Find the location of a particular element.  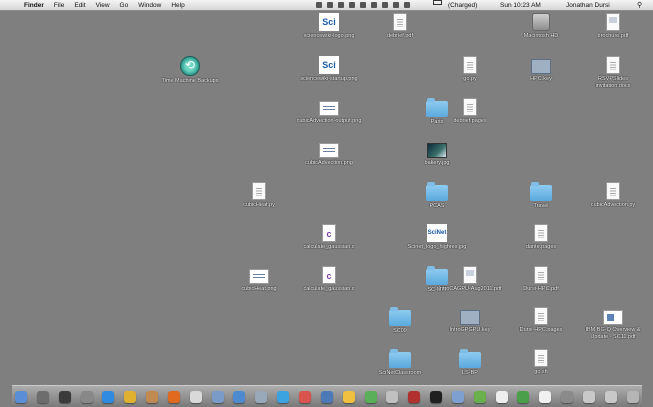

netnewswire-icon is located at coordinates (392, 396).